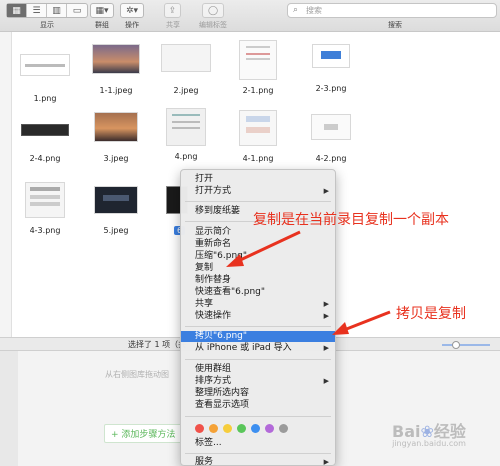 The image size is (500, 466). What do you see at coordinates (186, 156) in the screenshot?
I see `file-name: 4.png` at bounding box center [186, 156].